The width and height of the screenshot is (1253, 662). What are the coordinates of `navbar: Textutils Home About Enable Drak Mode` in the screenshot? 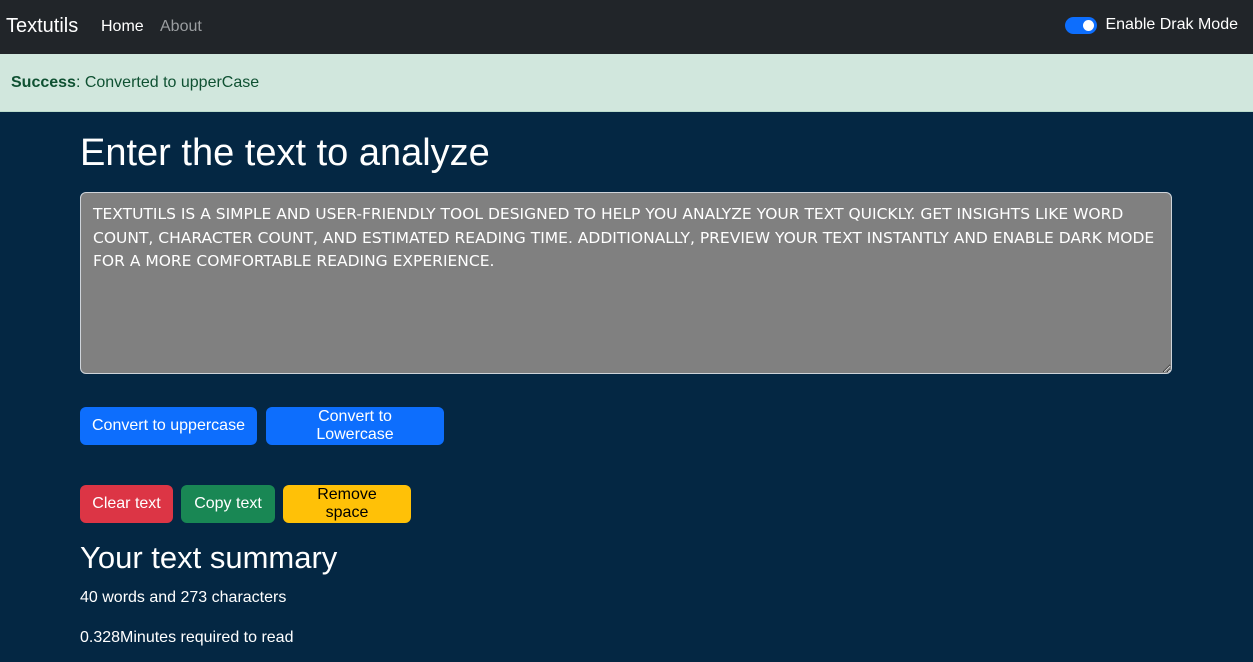 It's located at (626, 27).